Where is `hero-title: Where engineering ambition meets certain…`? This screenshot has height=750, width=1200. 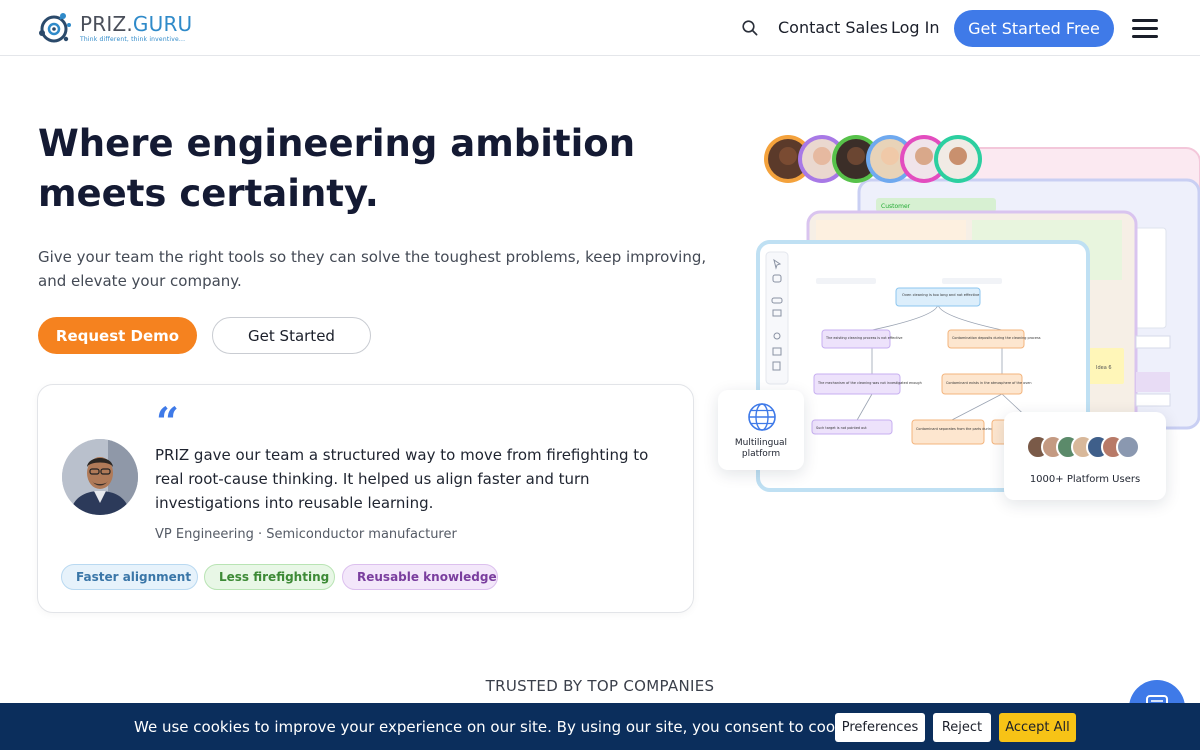 hero-title: Where engineering ambition meets certain… is located at coordinates (337, 168).